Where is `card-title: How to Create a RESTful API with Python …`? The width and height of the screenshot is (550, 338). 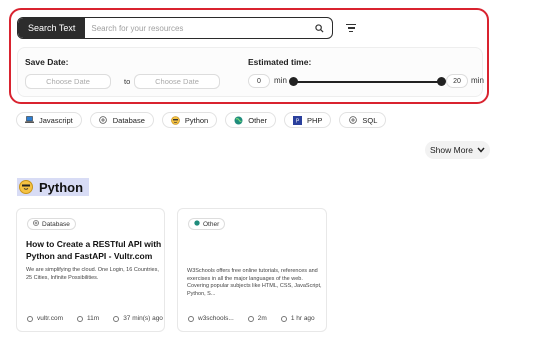 card-title: How to Create a RESTful API with Python … is located at coordinates (96, 250).